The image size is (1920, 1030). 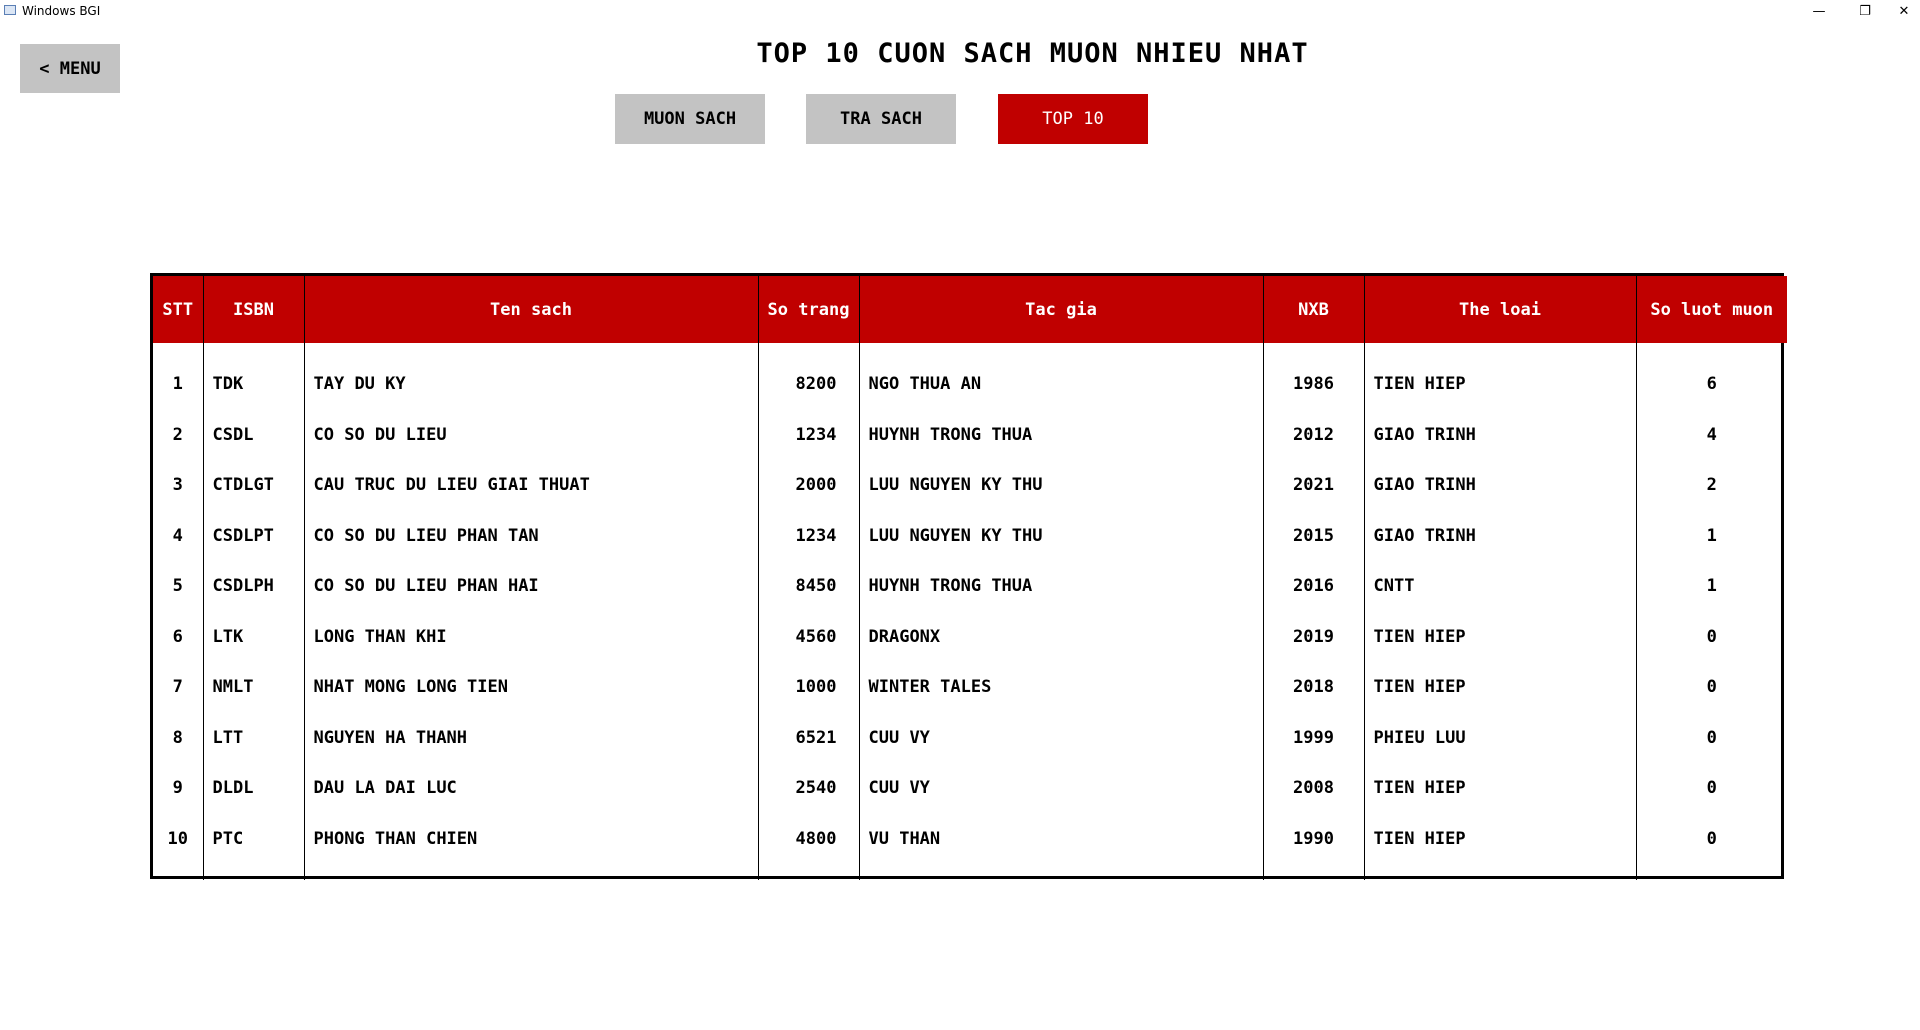 What do you see at coordinates (253, 586) in the screenshot?
I see `cell-isbn: CSDLPH` at bounding box center [253, 586].